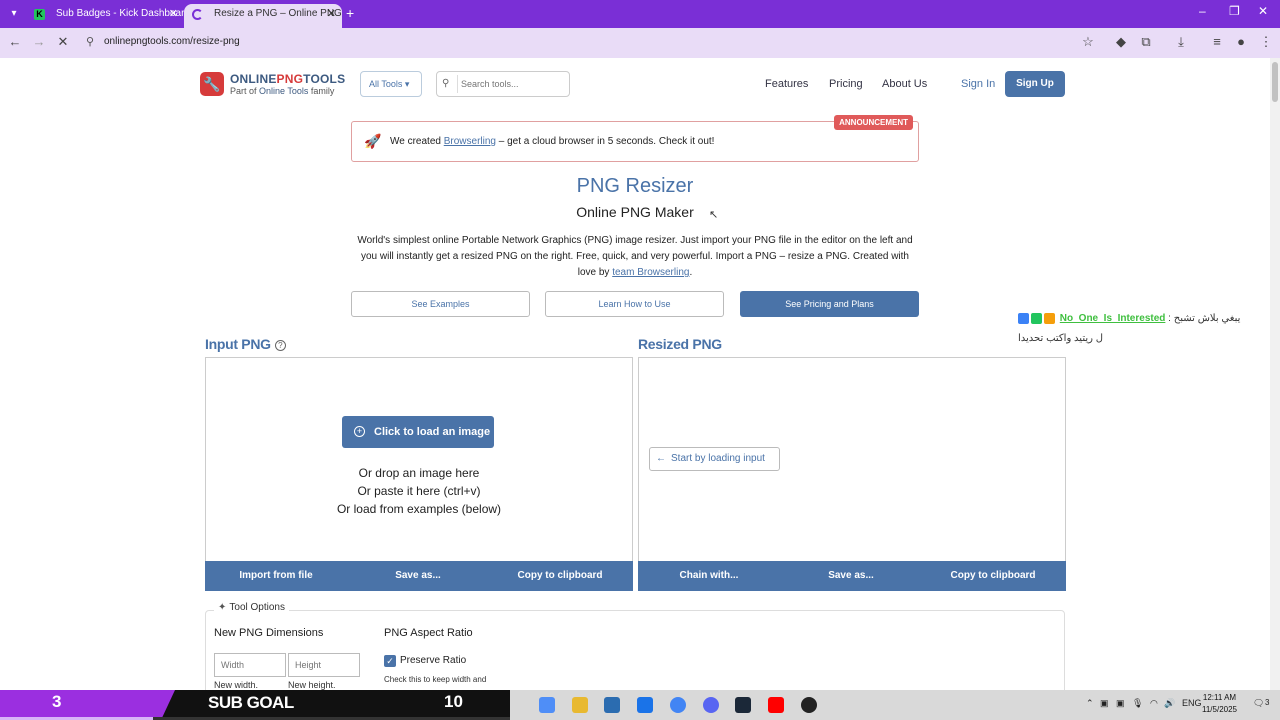 This screenshot has width=1280, height=720. I want to click on see-pricing-button: See Pricing and Plans, so click(829, 304).